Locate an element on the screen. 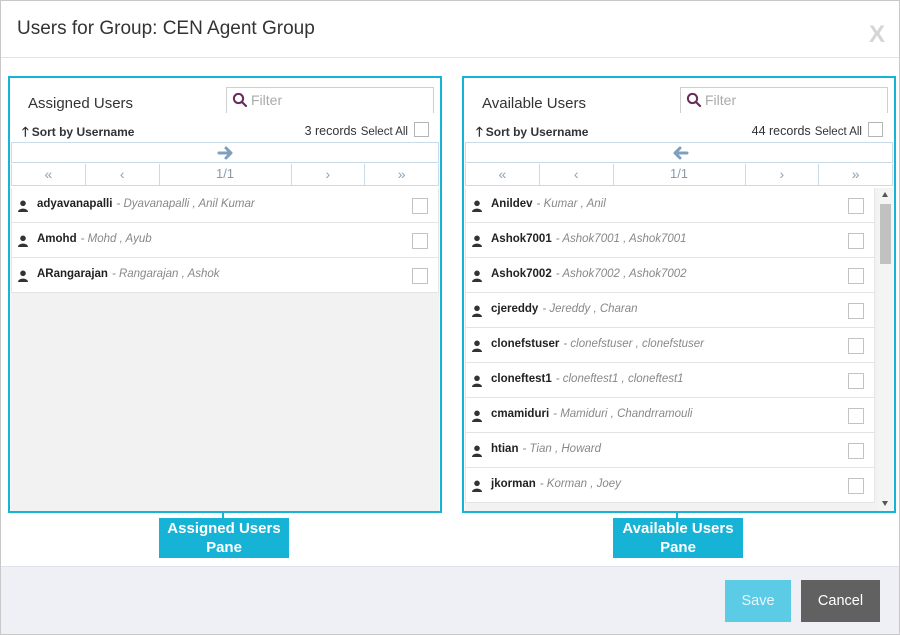 This screenshot has width=900, height=635. user-fullname: - cloneftest1 , cloneftest1 is located at coordinates (619, 379).